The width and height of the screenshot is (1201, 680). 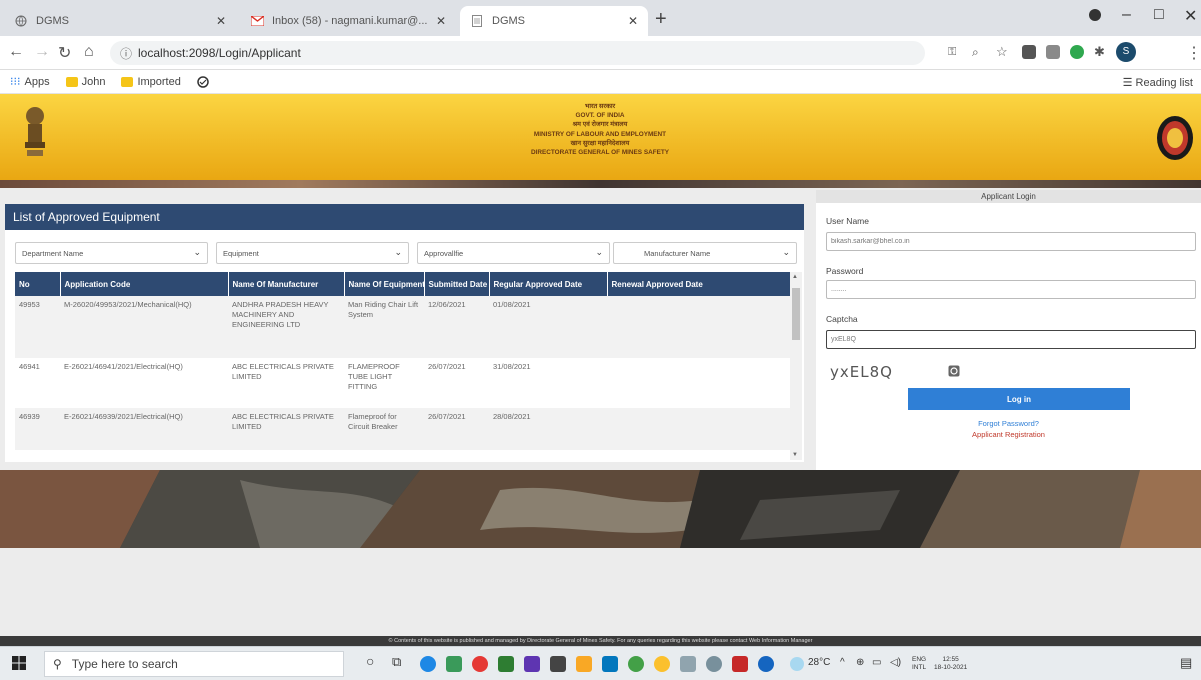 I want to click on reading-list: ☰ Reading list, so click(x=1158, y=82).